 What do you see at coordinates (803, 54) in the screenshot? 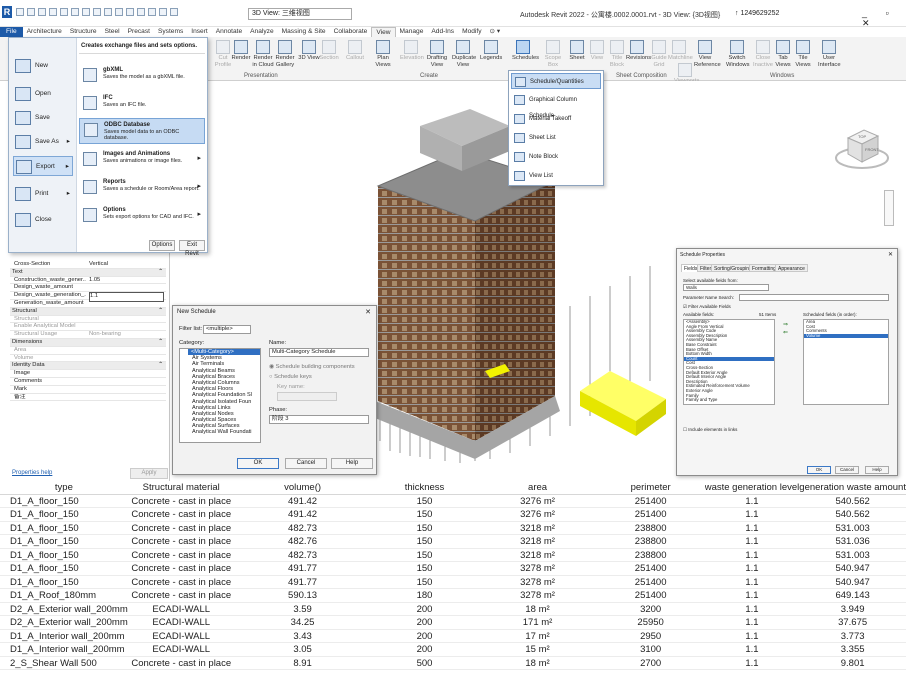
I see `tile-views-button: Tile Views` at bounding box center [803, 54].